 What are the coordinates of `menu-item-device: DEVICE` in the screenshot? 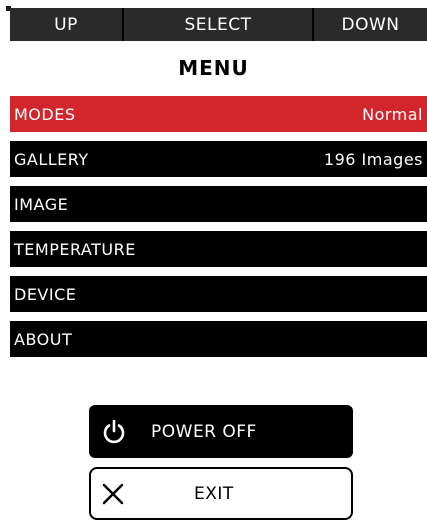 It's located at (218, 294).